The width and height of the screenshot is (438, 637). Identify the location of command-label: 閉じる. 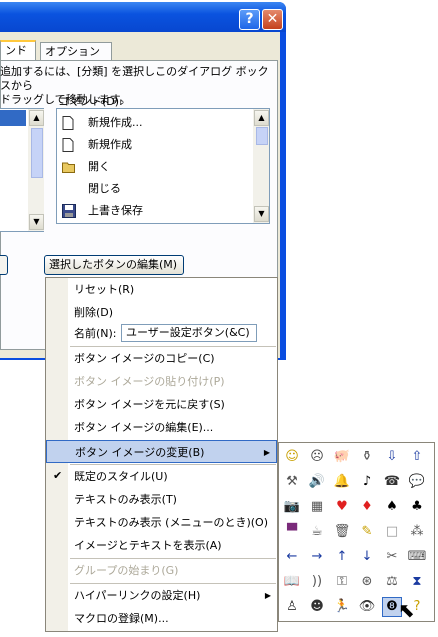
(104, 188).